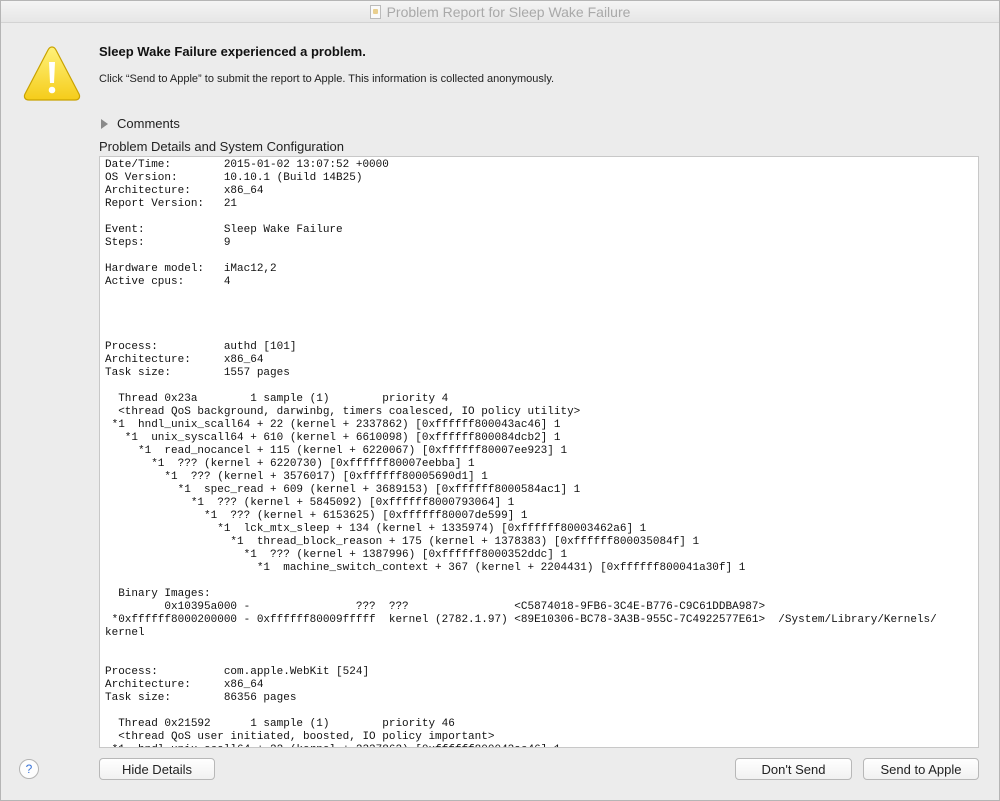 Image resolution: width=1000 pixels, height=801 pixels. Describe the element at coordinates (171, 204) in the screenshot. I see `report-line: Report Version: 21` at that location.